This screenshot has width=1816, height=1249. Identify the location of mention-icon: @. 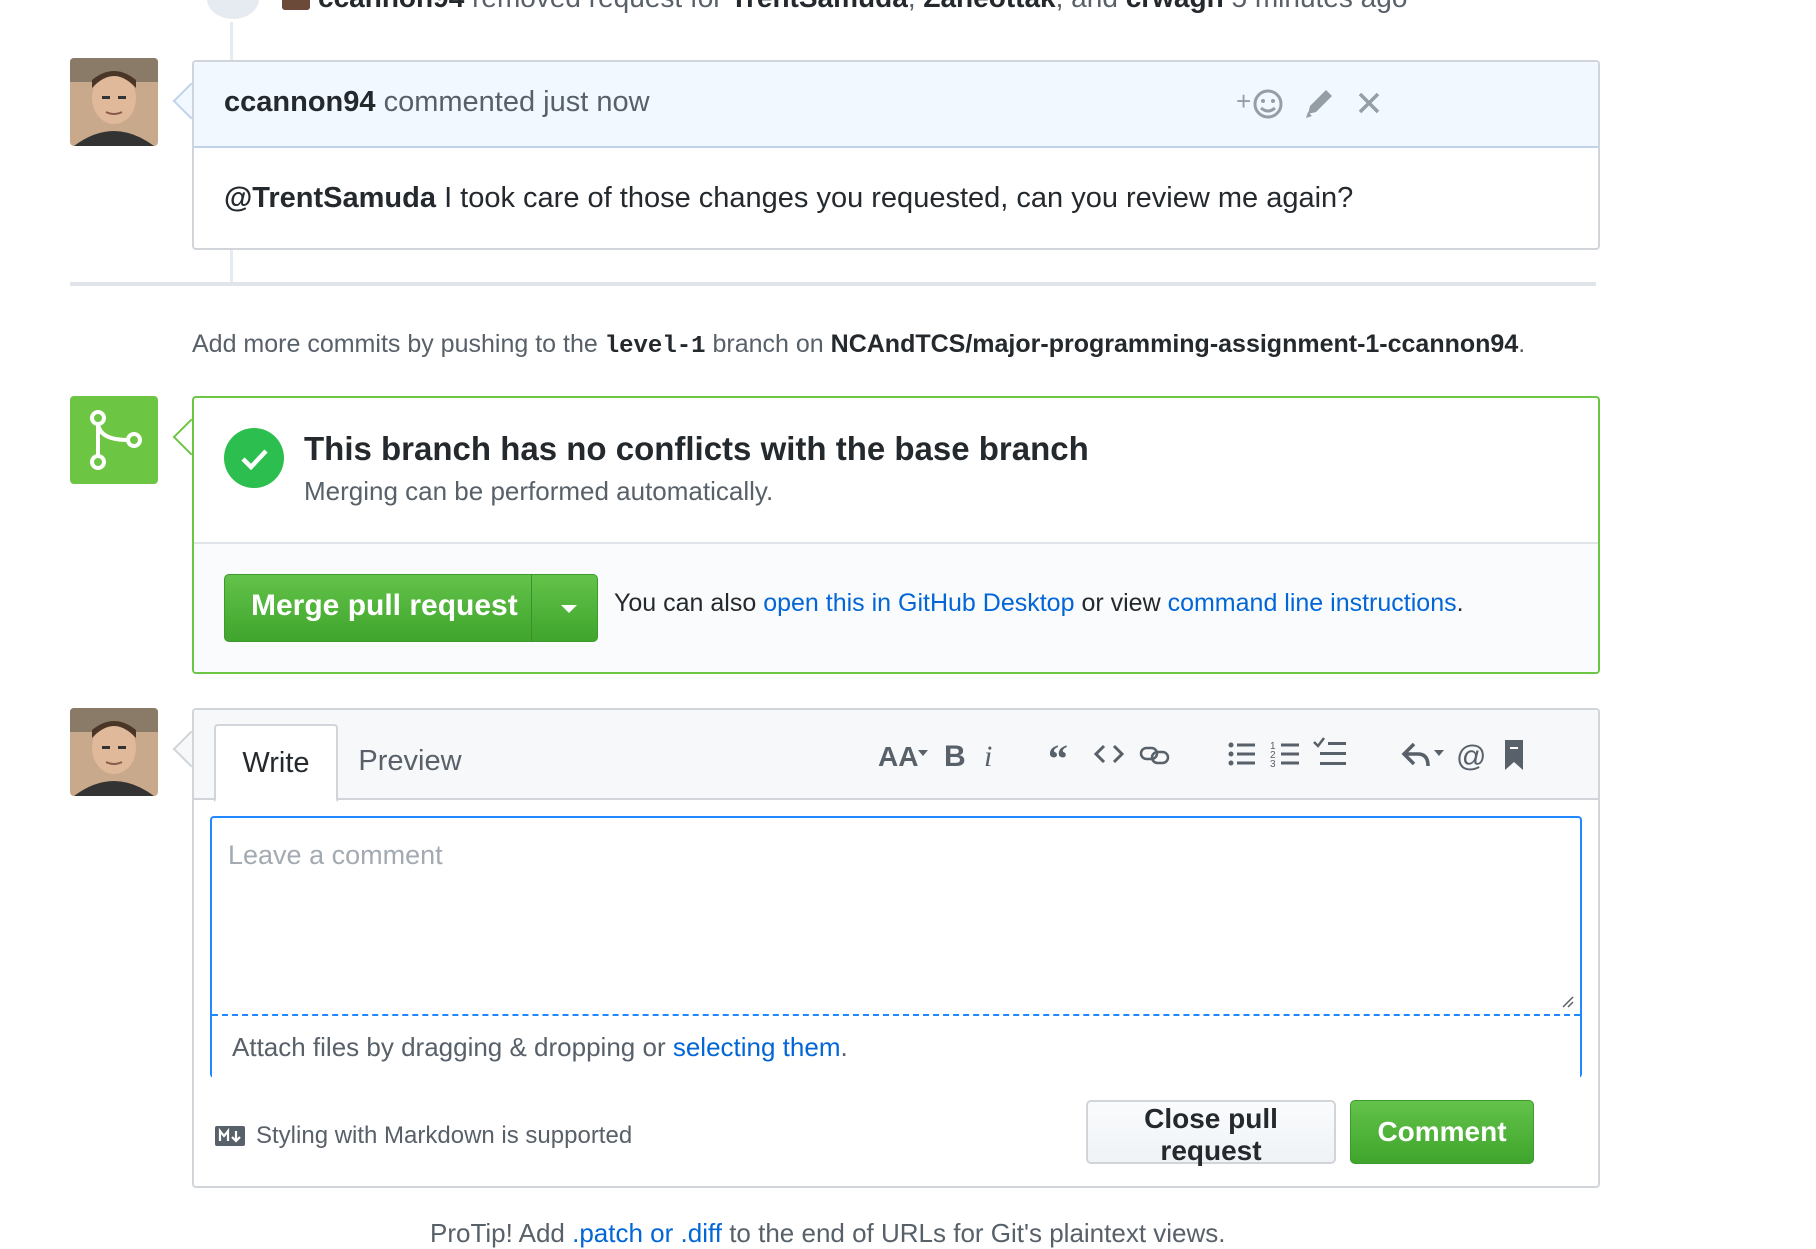
(1472, 754).